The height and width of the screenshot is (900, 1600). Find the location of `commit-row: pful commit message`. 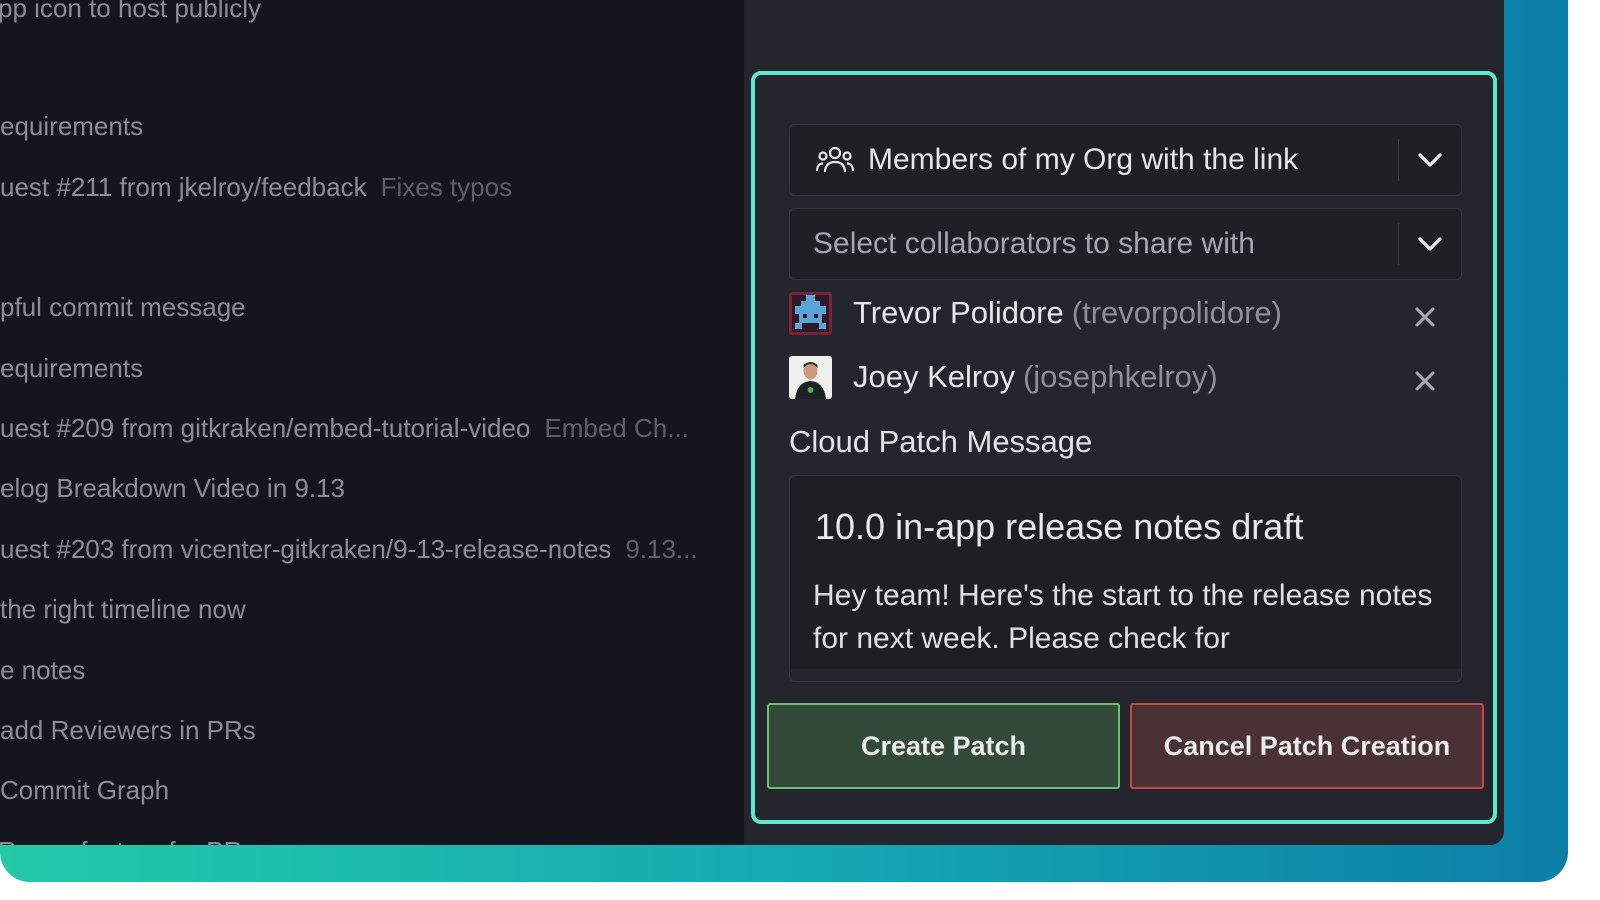

commit-row: pful commit message is located at coordinates (123, 307).